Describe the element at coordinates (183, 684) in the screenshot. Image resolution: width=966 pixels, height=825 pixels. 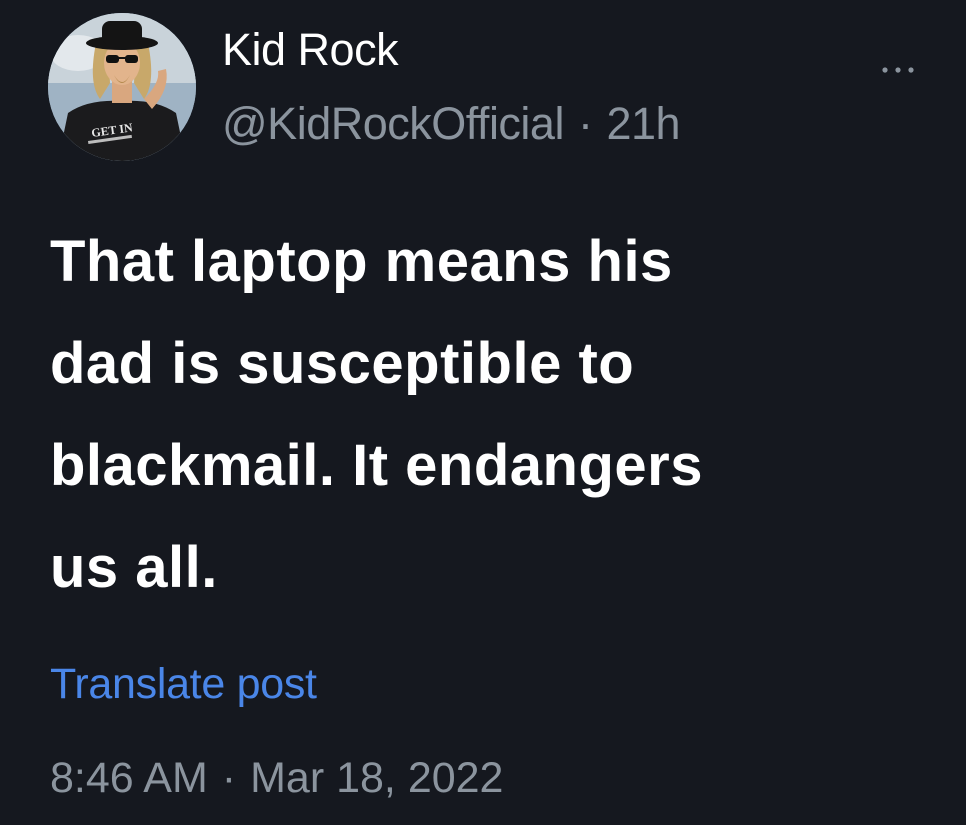
I see `translate-post-link: Translate post` at that location.